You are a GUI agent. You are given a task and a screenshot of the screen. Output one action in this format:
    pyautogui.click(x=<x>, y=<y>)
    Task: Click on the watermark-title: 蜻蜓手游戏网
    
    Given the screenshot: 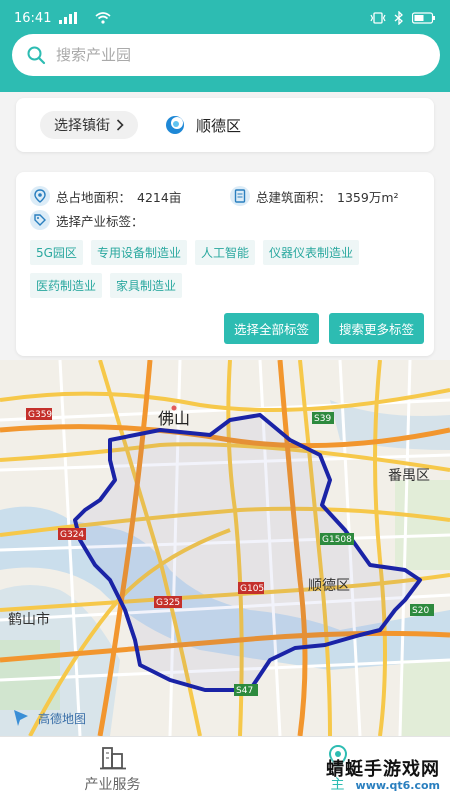 What is the action you would take?
    pyautogui.click(x=383, y=769)
    